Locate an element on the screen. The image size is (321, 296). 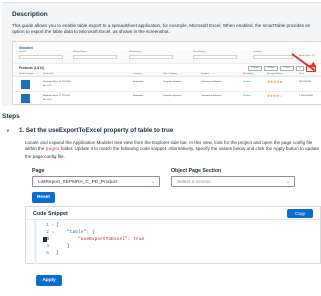
copy-action-button: Copy is located at coordinates (287, 68).